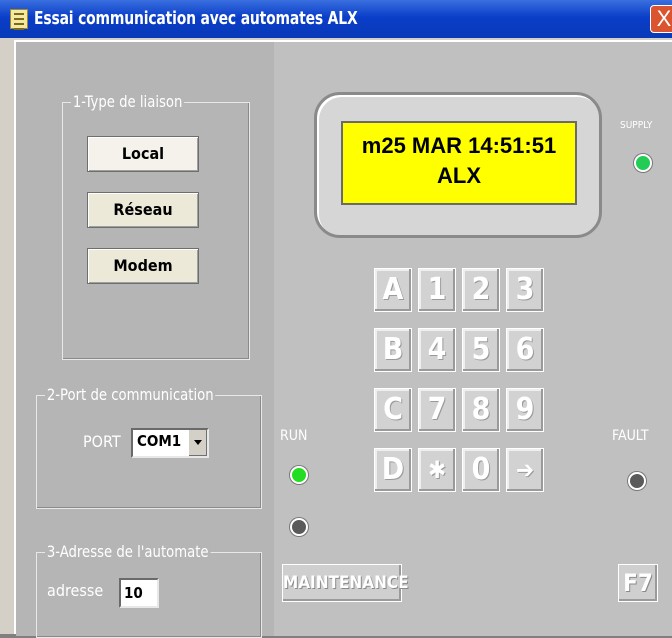 This screenshot has width=672, height=638. I want to click on reseau-button: Réseau, so click(143, 210).